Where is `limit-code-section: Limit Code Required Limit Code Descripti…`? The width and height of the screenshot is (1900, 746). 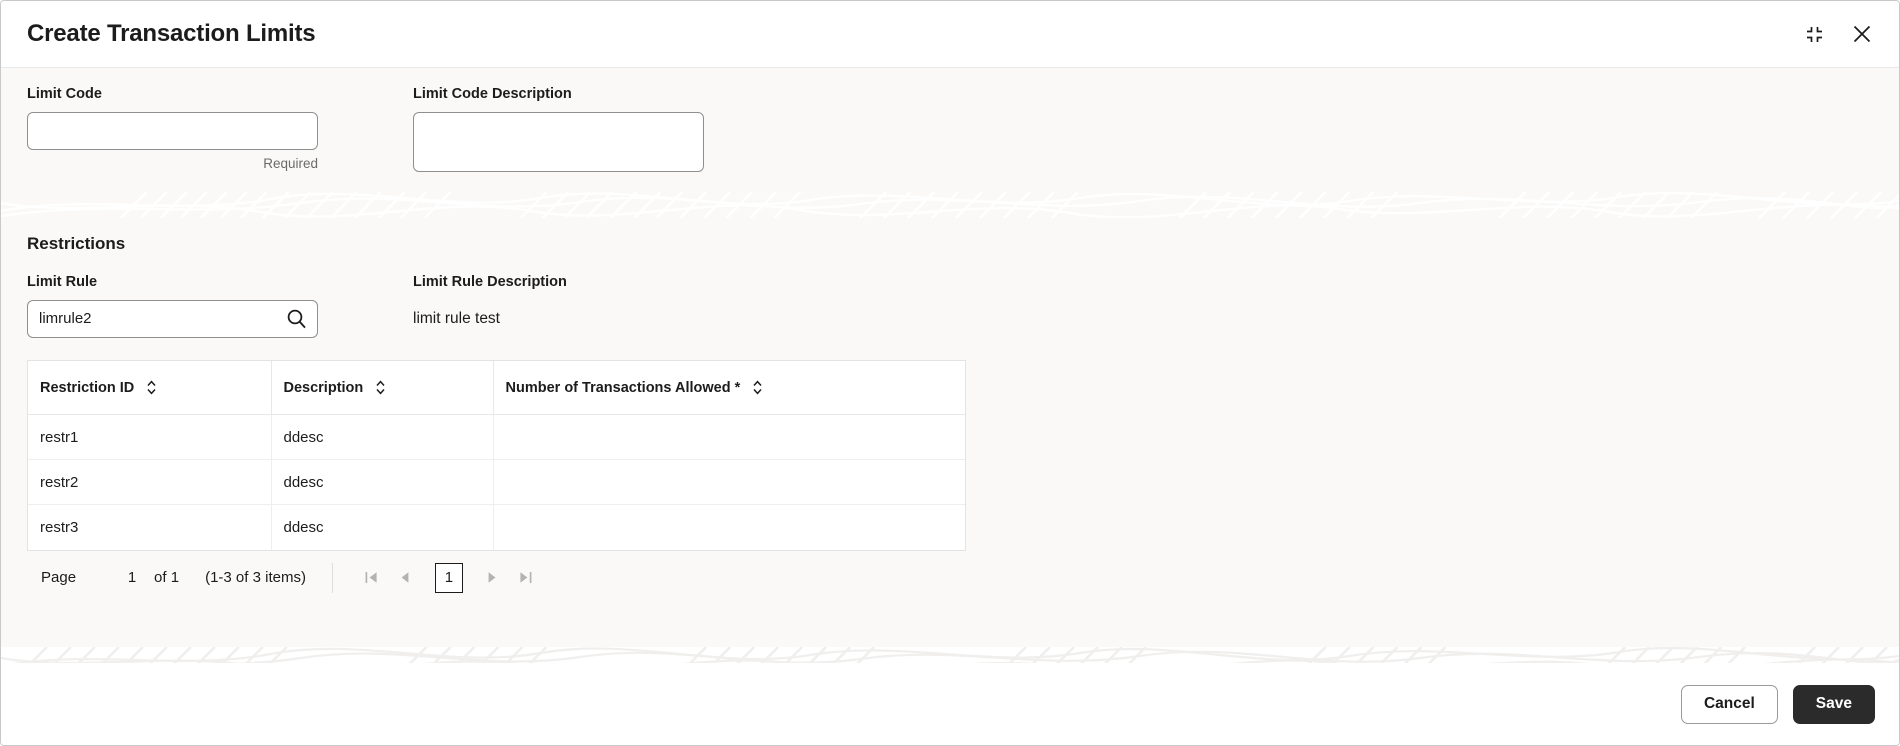 limit-code-section: Limit Code Required Limit Code Descripti… is located at coordinates (950, 120).